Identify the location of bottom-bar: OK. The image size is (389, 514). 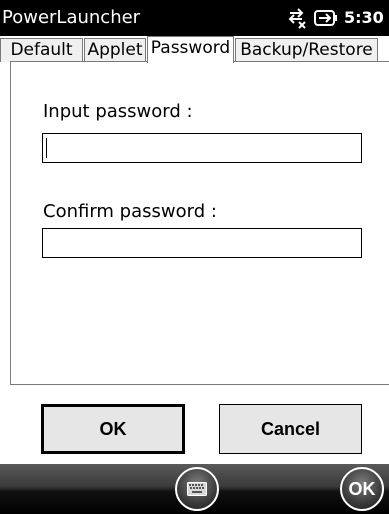
(194, 489).